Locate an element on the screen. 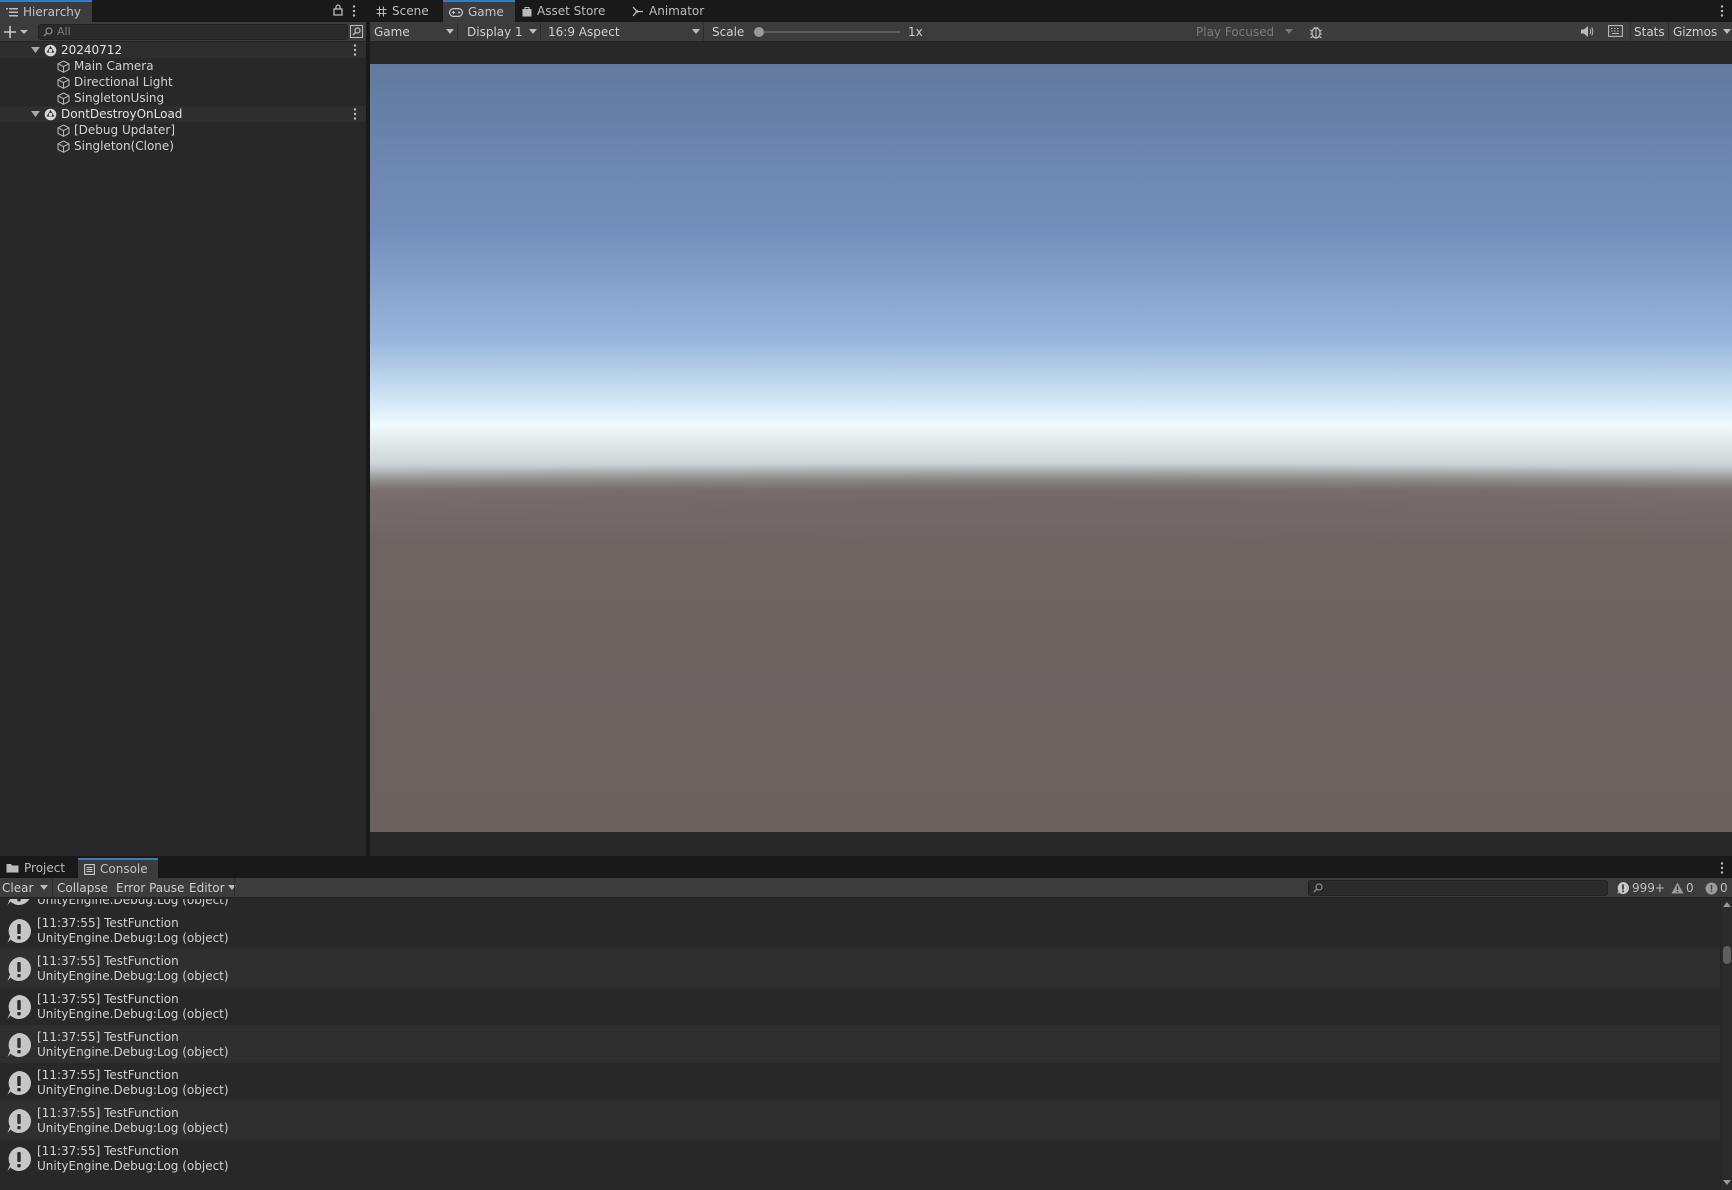  warning-icon is located at coordinates (1677, 888).